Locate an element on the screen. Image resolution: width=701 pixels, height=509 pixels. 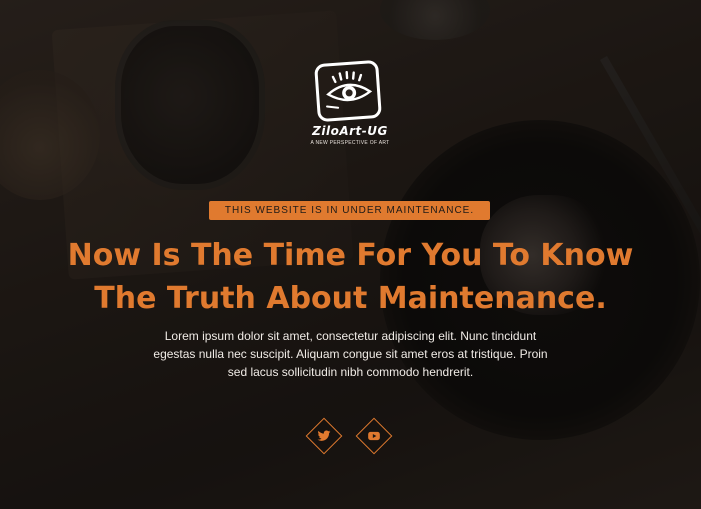
youtube-link is located at coordinates (374, 436).